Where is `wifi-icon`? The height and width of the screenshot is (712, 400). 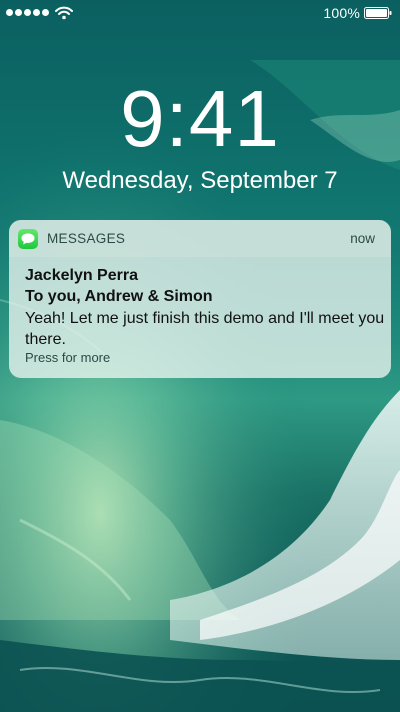 wifi-icon is located at coordinates (64, 13).